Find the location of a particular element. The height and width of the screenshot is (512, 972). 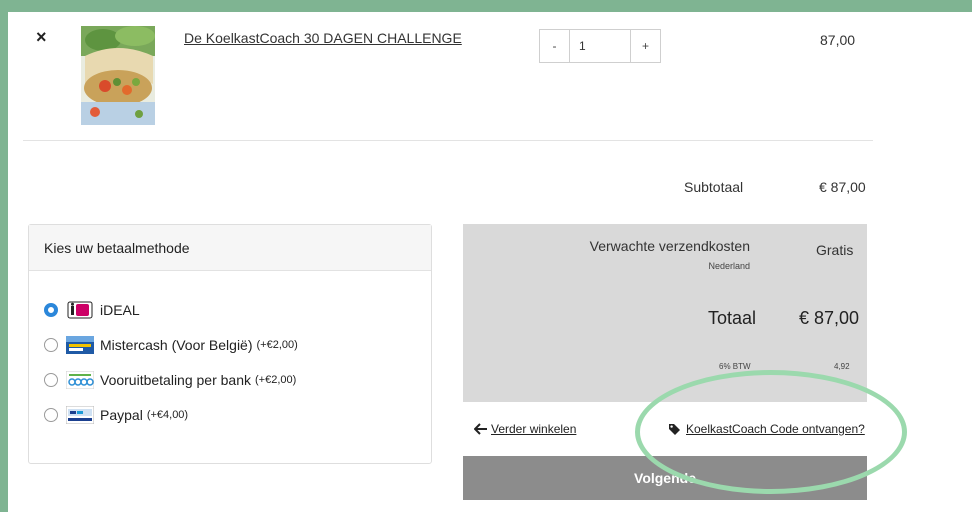

product-thumbnail is located at coordinates (118, 75).